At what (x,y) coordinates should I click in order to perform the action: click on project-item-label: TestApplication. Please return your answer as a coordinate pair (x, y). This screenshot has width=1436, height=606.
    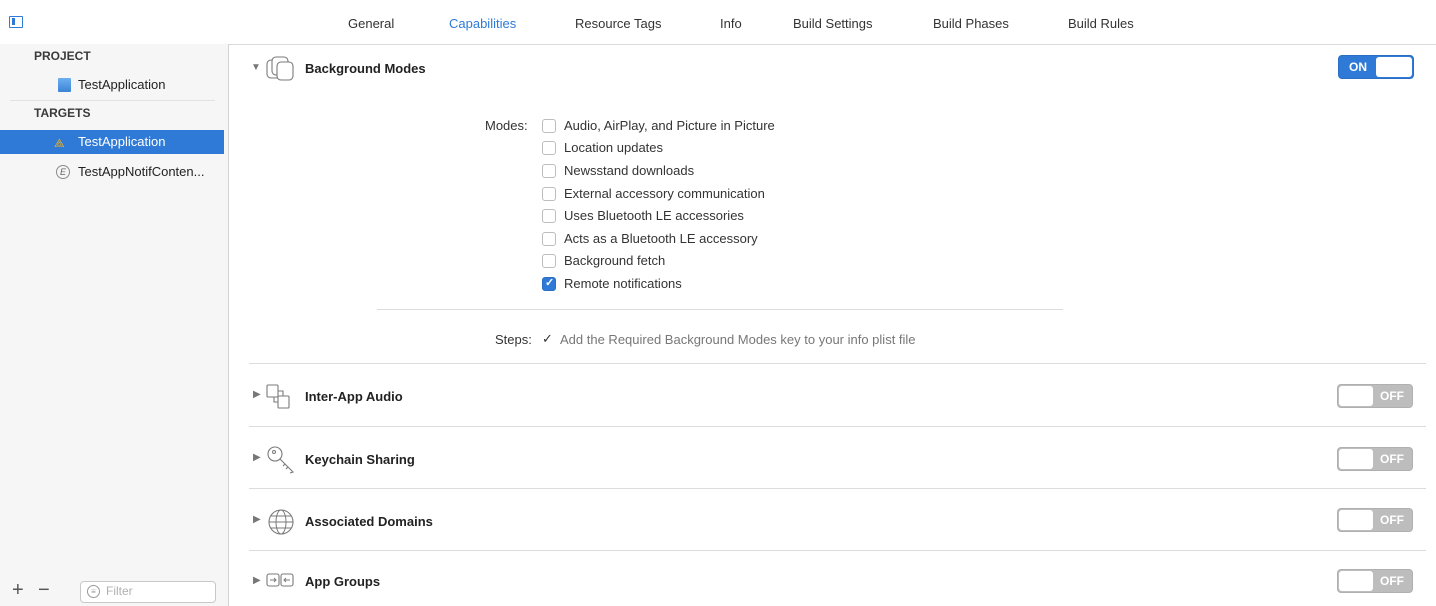
    Looking at the image, I should click on (122, 84).